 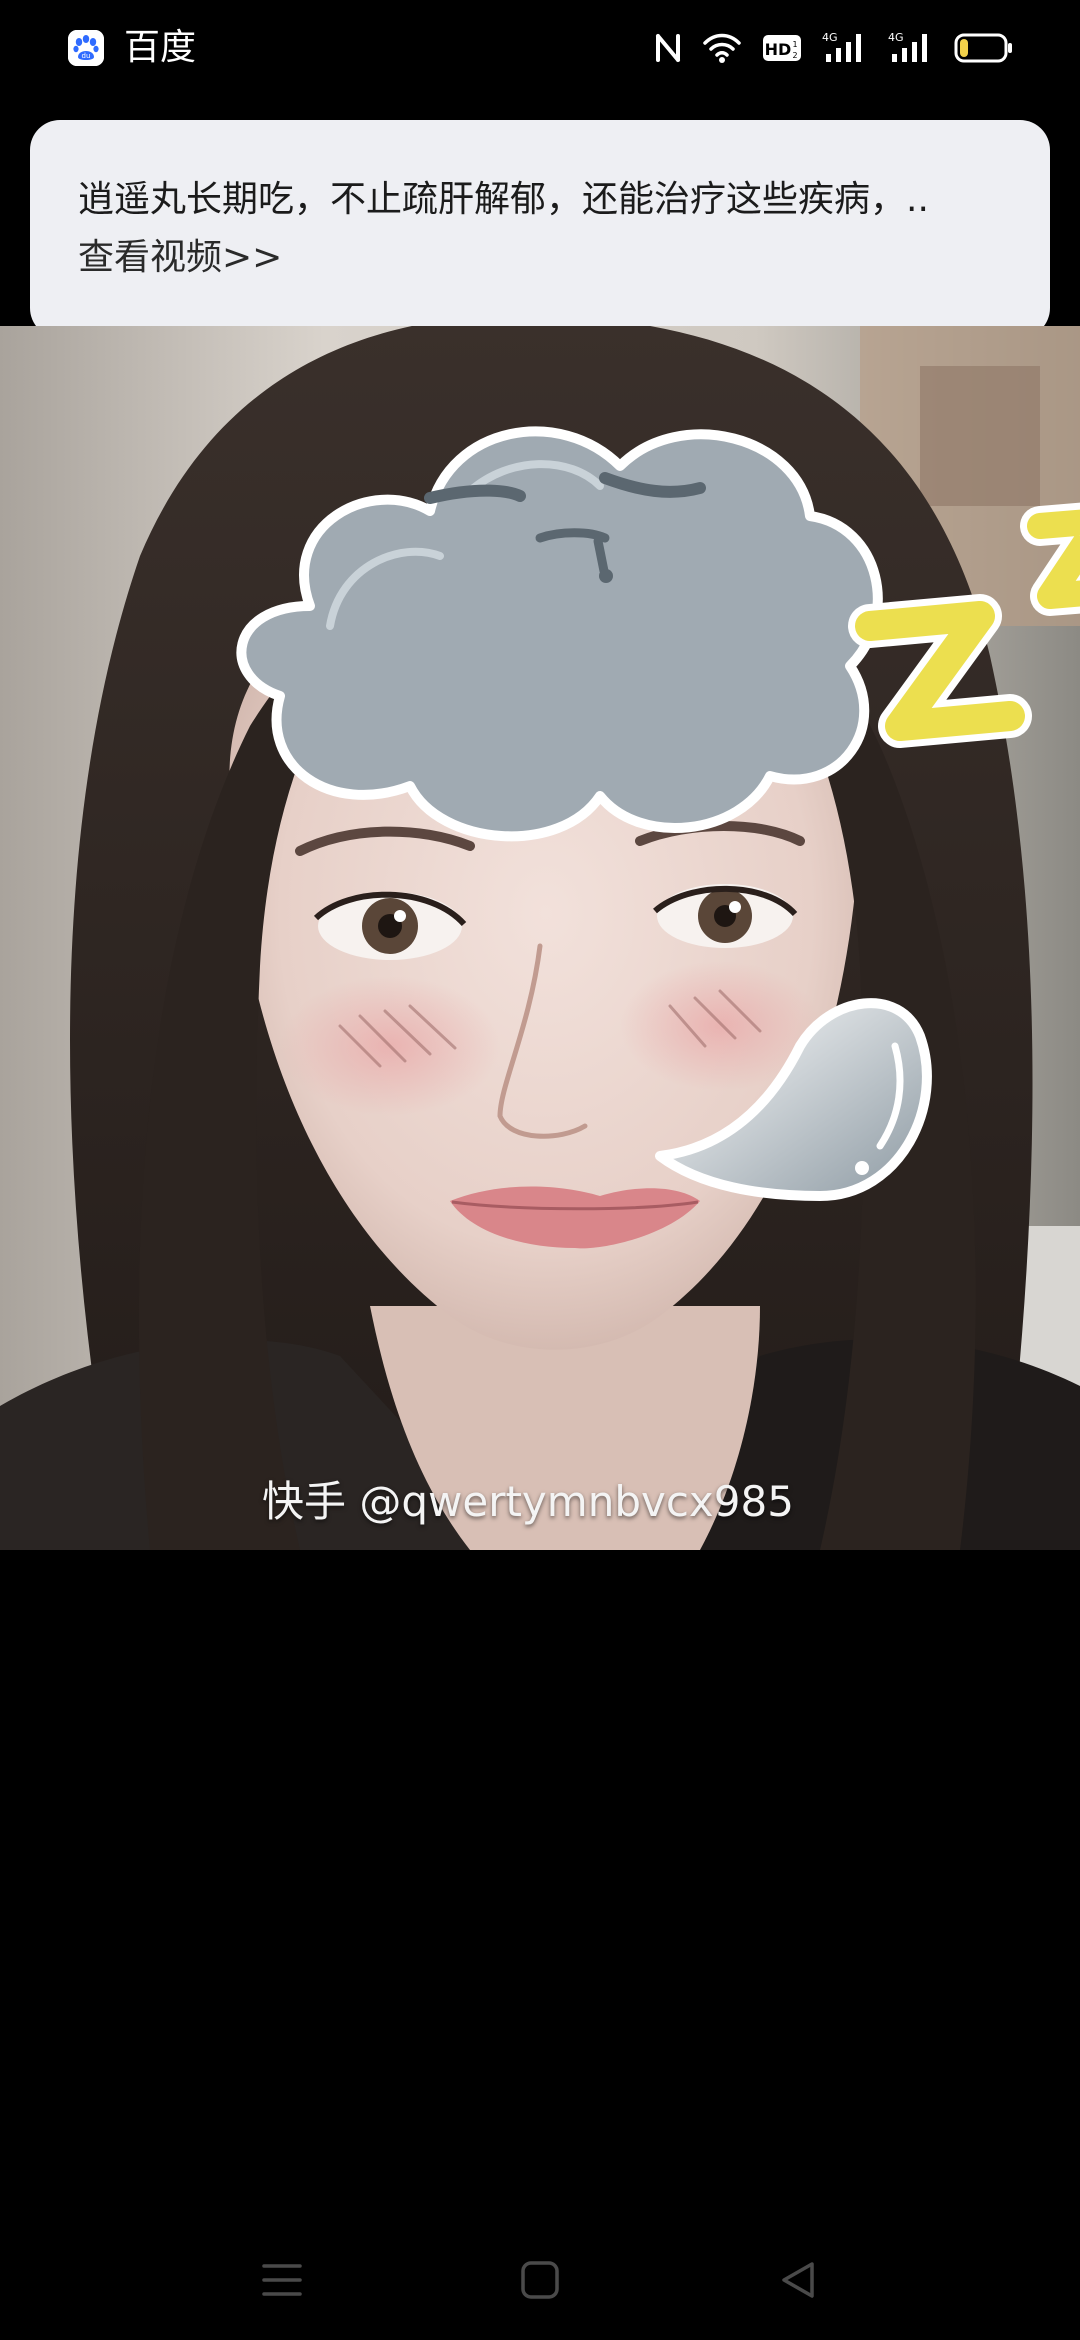 What do you see at coordinates (540, 229) in the screenshot?
I see `notification-banner: 逍遥丸长期吃，不止疏肝解郁，还能治疗这些疾病，.. 查看视频>>` at bounding box center [540, 229].